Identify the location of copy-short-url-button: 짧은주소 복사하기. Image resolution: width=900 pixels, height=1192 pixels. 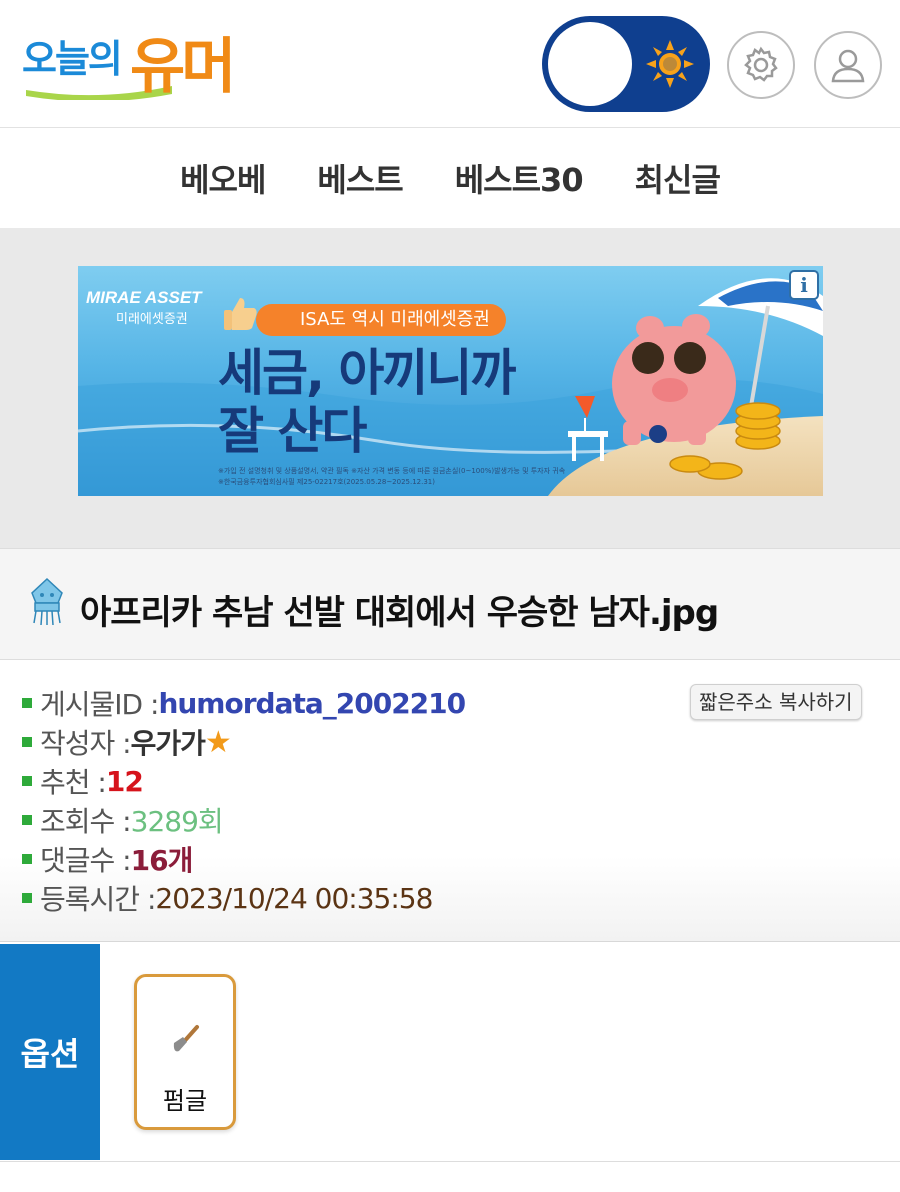
(776, 702).